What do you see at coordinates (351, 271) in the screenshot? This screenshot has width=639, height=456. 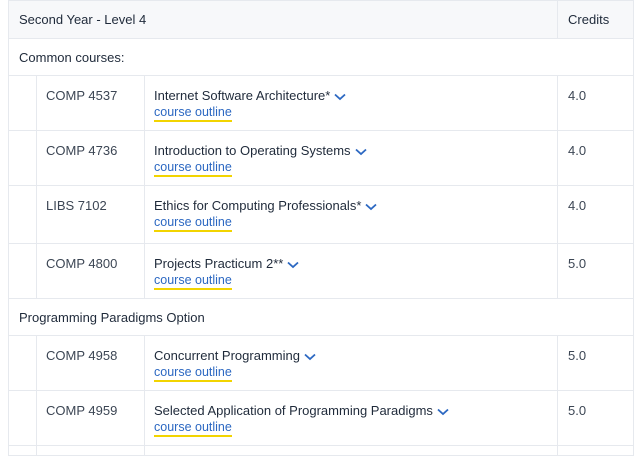 I see `course-title-cell: Projects Practicum 2** course outline` at bounding box center [351, 271].